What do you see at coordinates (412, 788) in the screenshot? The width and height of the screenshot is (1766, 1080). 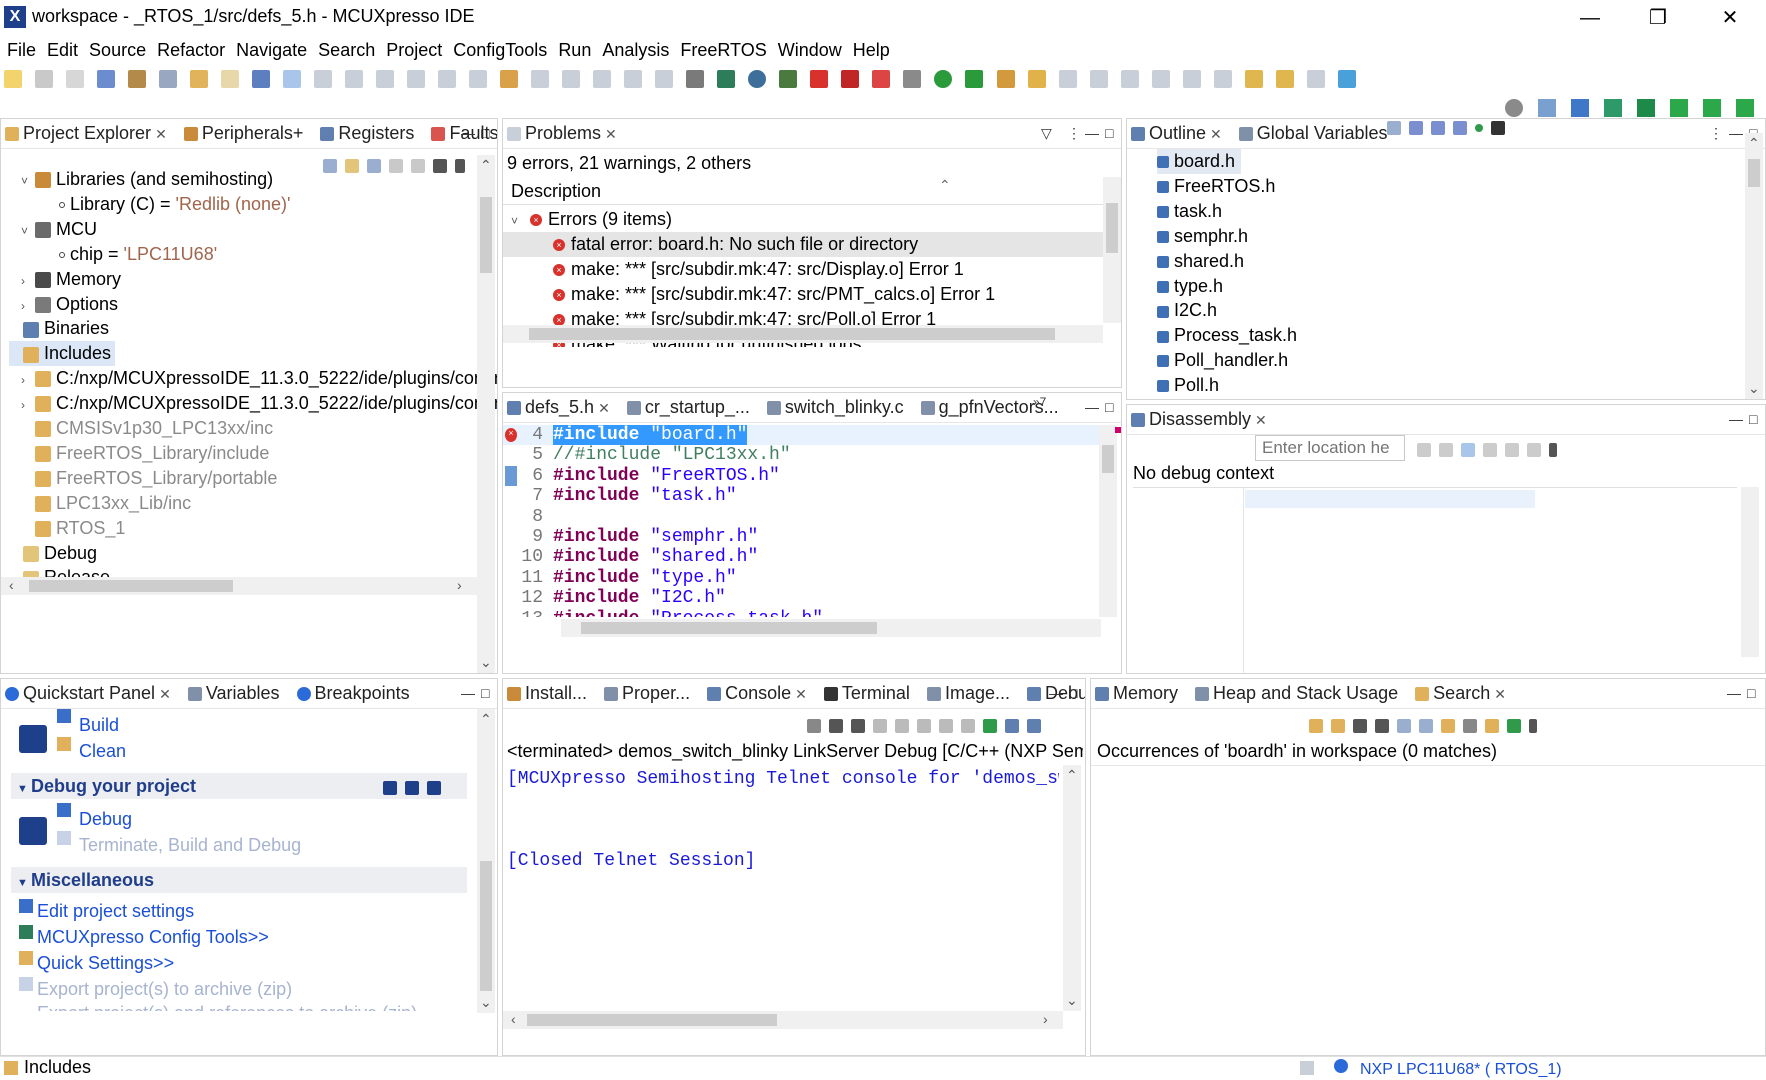 I see `pemicro-icon` at bounding box center [412, 788].